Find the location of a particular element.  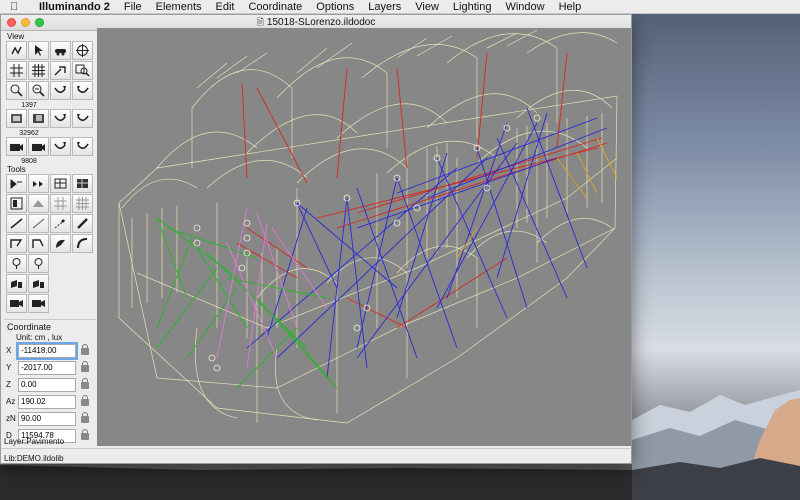

menu-elements: Elements is located at coordinates (179, 7).